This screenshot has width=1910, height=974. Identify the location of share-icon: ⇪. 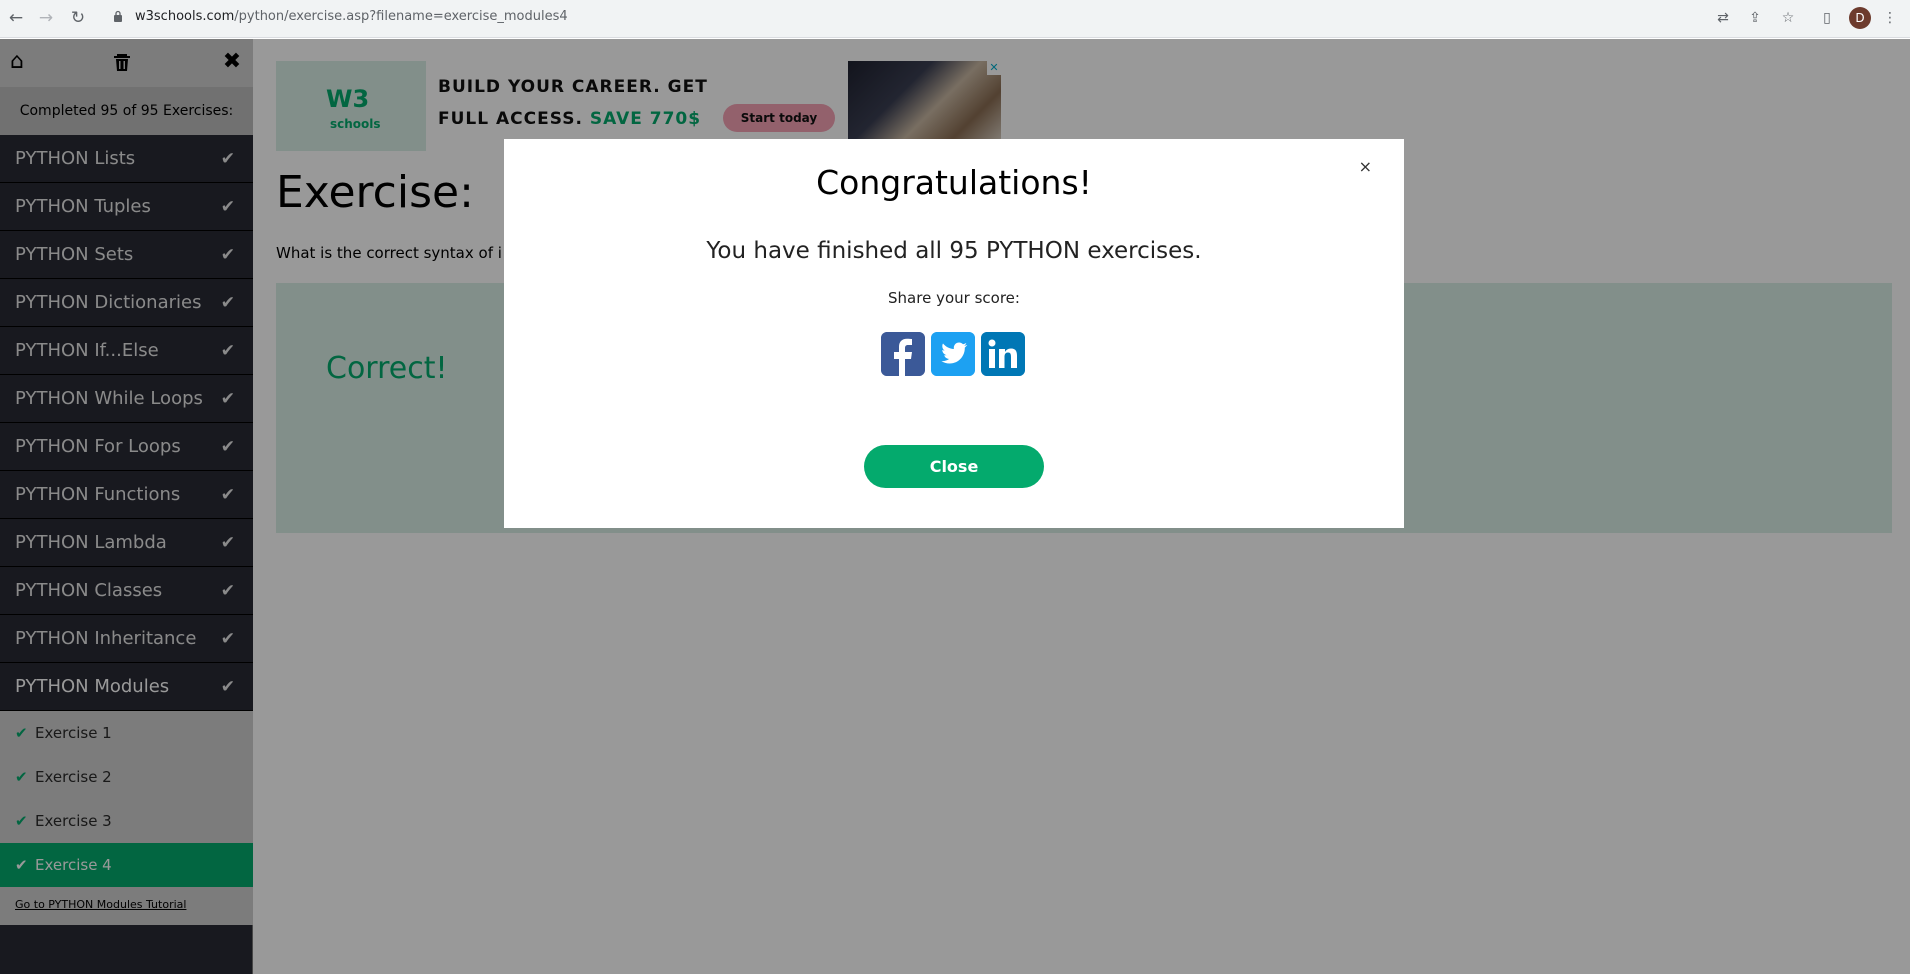
(1755, 18).